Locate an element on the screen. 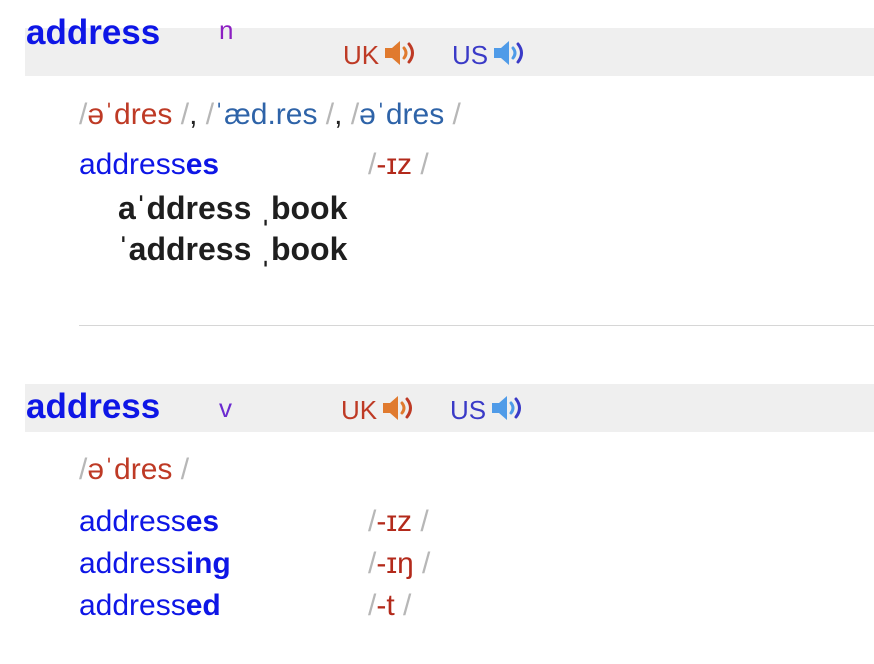 The width and height of the screenshot is (874, 664). inflection-pron: /-ɪŋ / is located at coordinates (399, 564).